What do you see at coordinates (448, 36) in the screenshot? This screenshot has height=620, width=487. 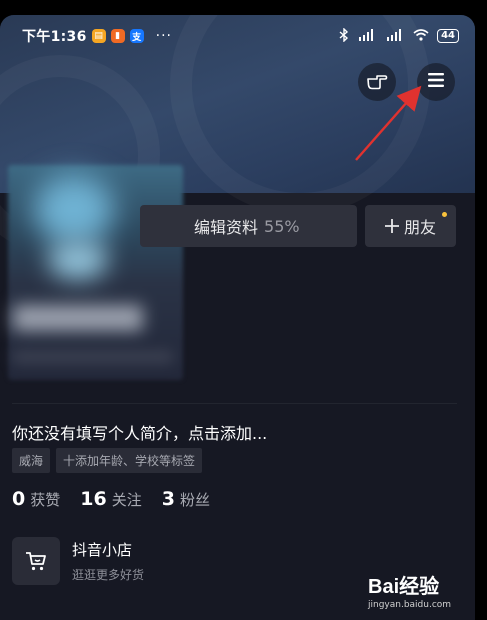 I see `battery-indicator: 44` at bounding box center [448, 36].